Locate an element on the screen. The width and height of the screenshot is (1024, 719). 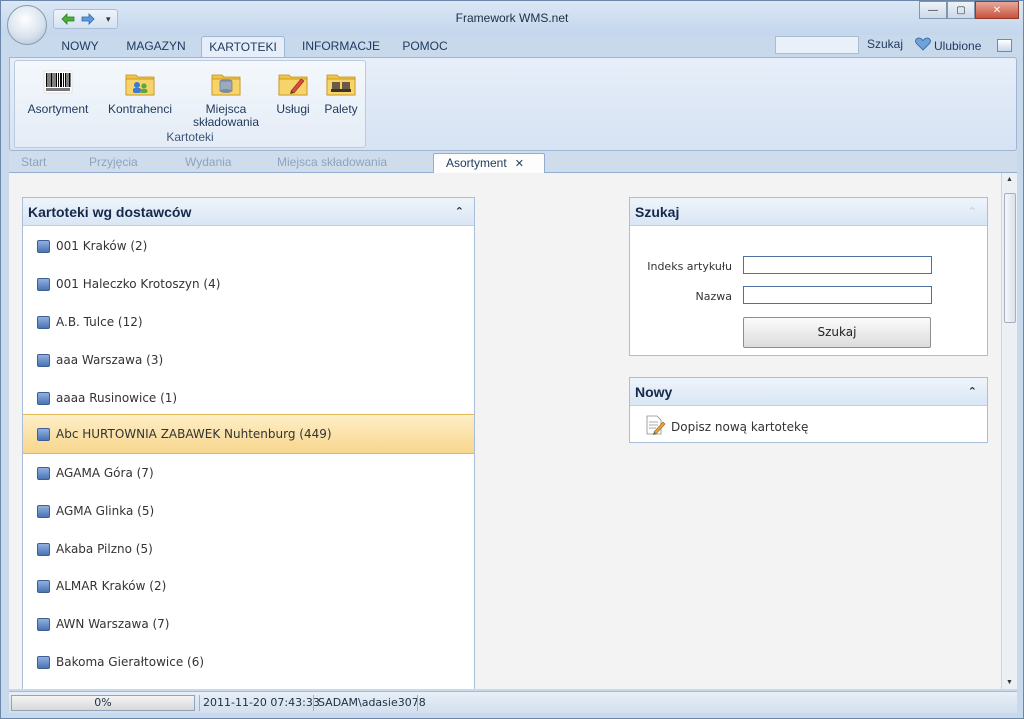
maximize-icon: ▢ is located at coordinates (961, 10).